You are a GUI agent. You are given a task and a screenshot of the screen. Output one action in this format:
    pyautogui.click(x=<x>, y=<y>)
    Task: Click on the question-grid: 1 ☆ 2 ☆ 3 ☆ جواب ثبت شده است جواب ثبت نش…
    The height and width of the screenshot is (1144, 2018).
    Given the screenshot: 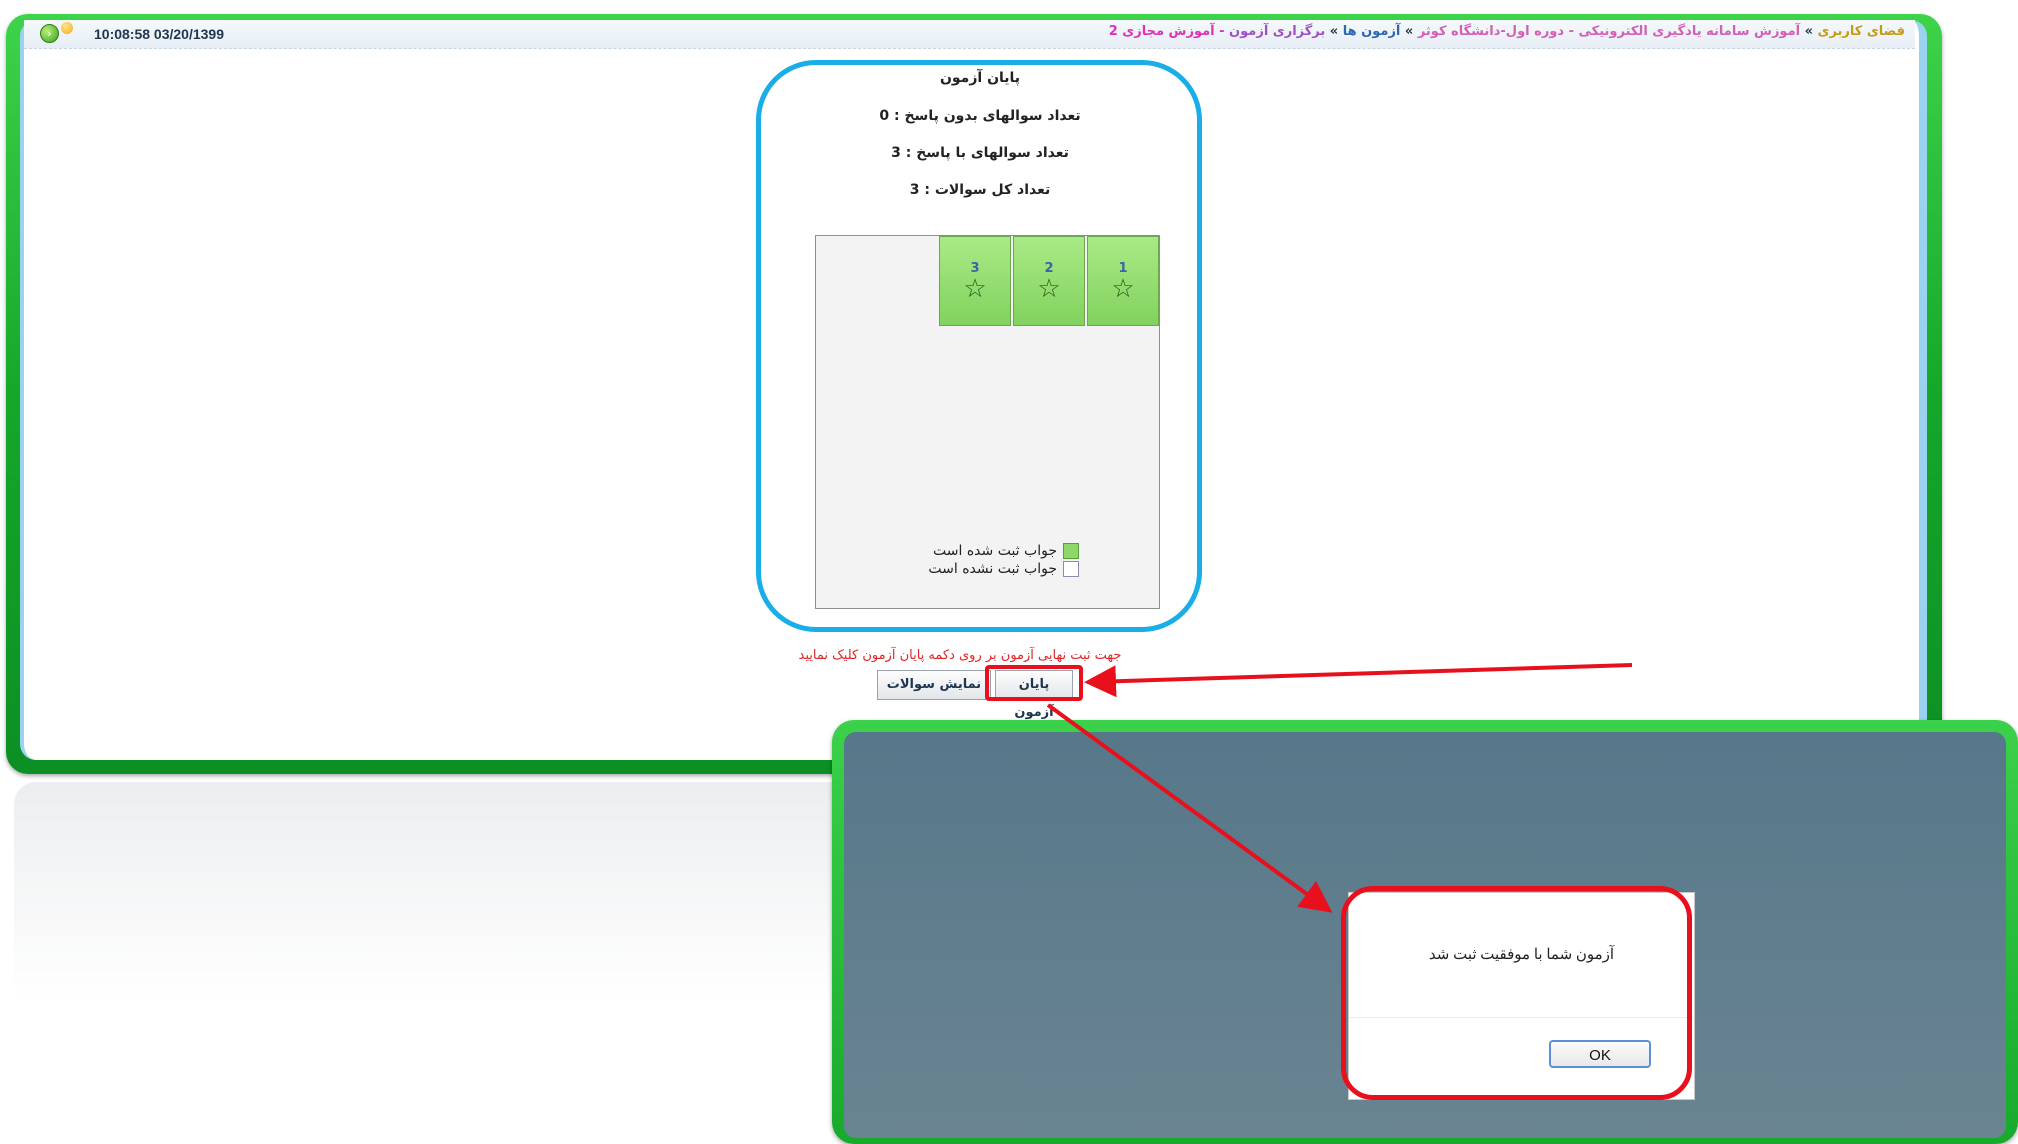 What is the action you would take?
    pyautogui.click(x=987, y=422)
    